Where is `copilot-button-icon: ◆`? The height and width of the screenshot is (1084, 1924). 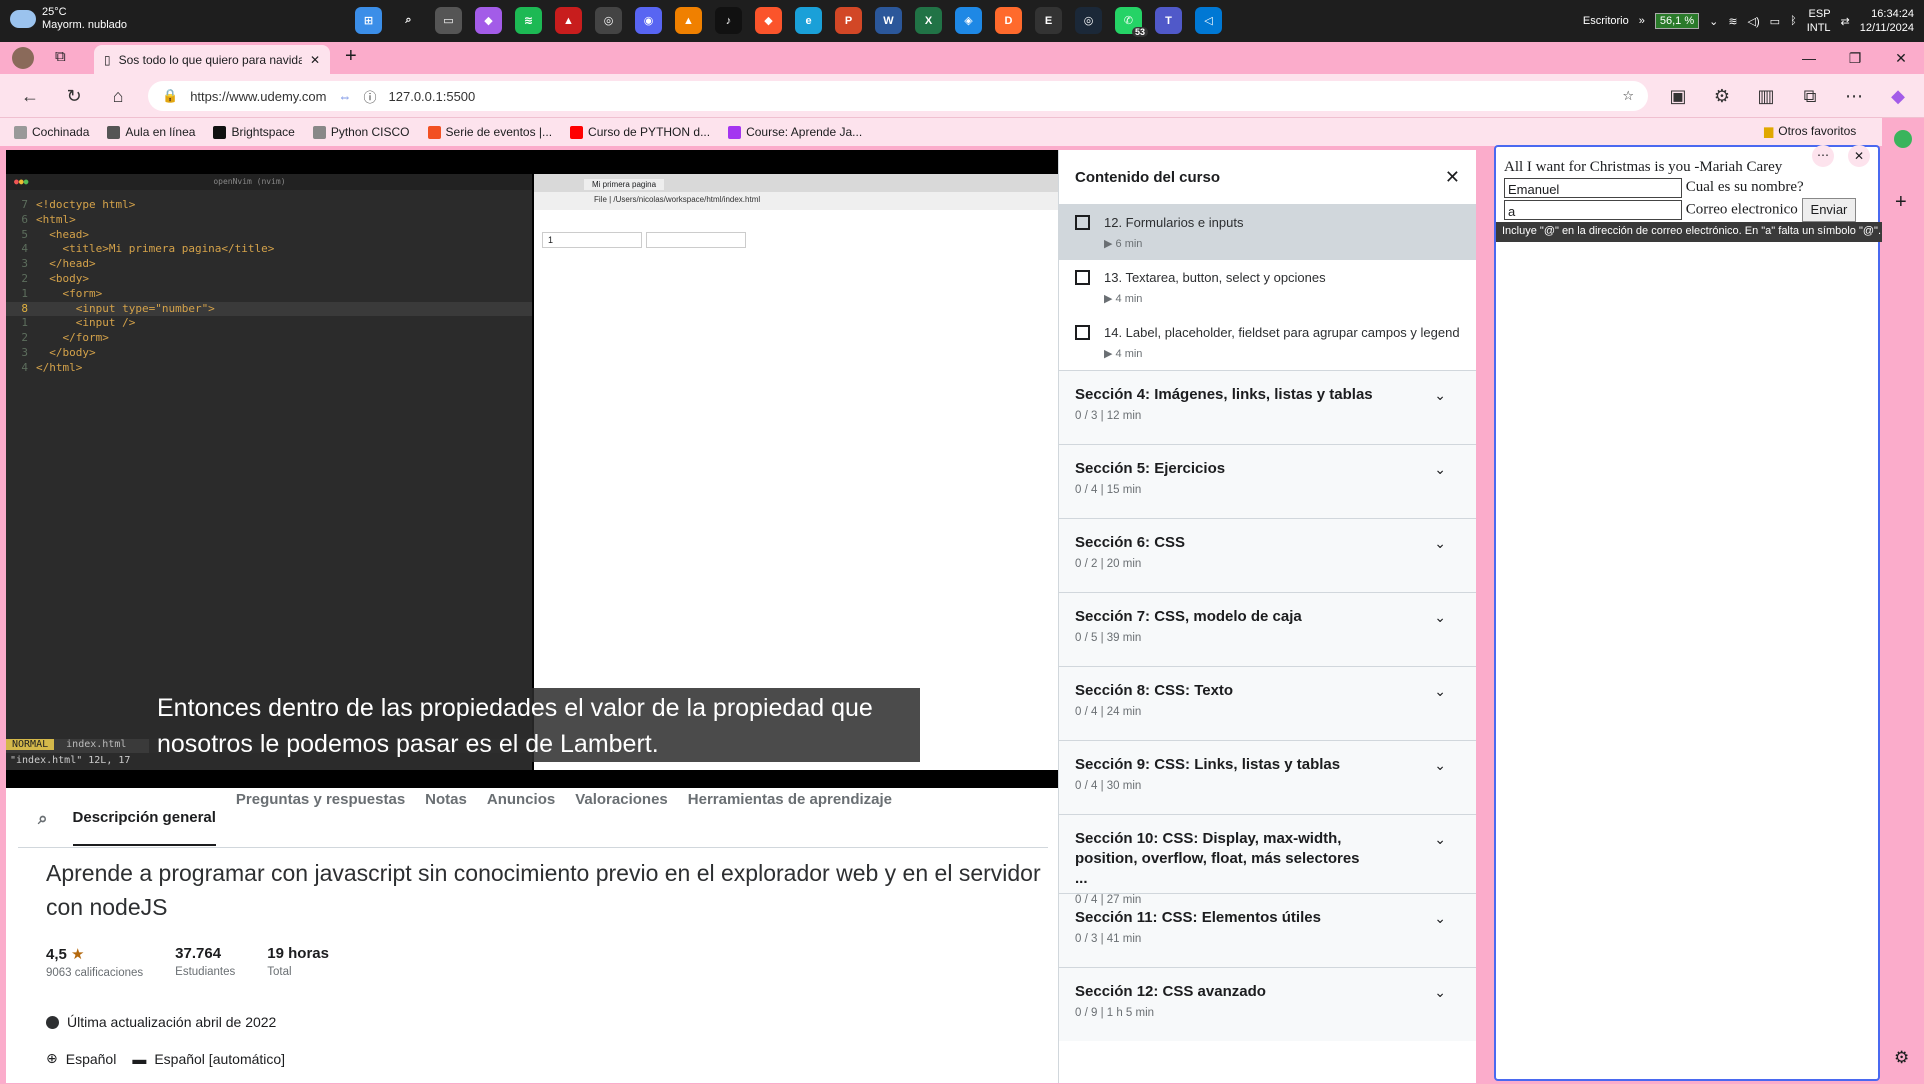 copilot-button-icon: ◆ is located at coordinates (1898, 96).